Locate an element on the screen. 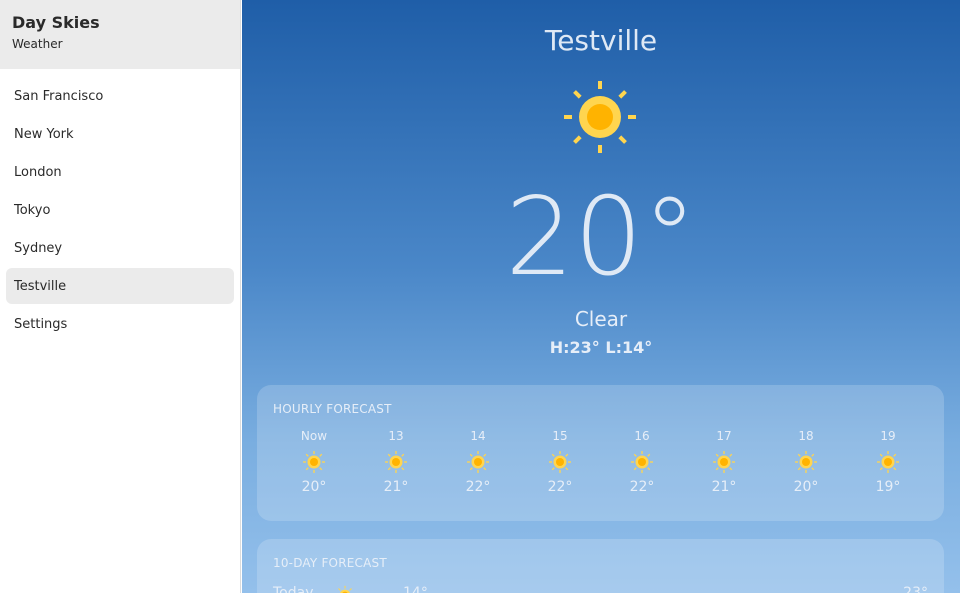  hour-temperature: 19° is located at coordinates (888, 487).